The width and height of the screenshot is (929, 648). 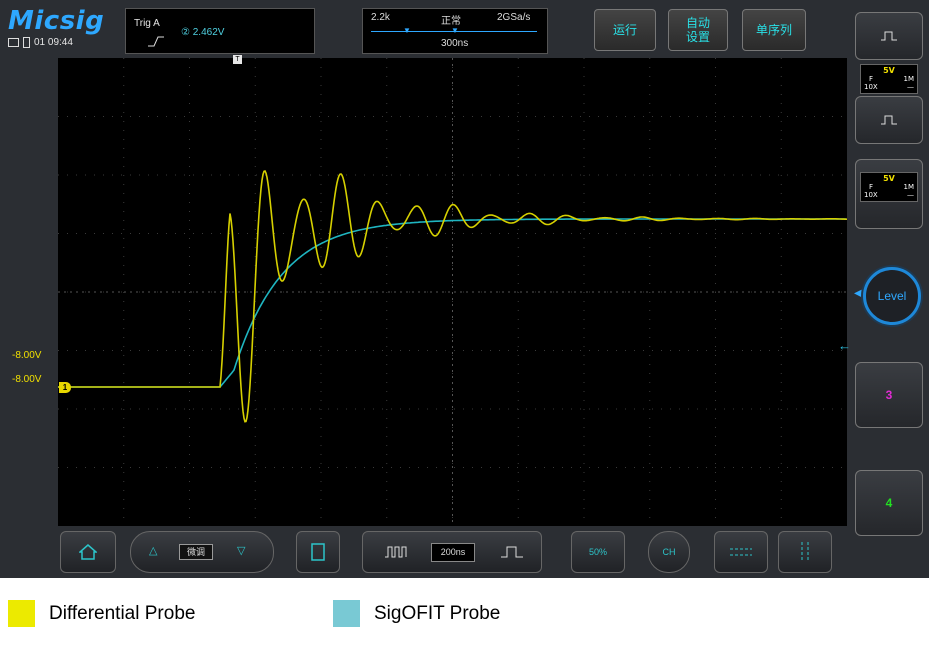 I want to click on trigger-pos-marker-icon: ▼, so click(x=407, y=30).